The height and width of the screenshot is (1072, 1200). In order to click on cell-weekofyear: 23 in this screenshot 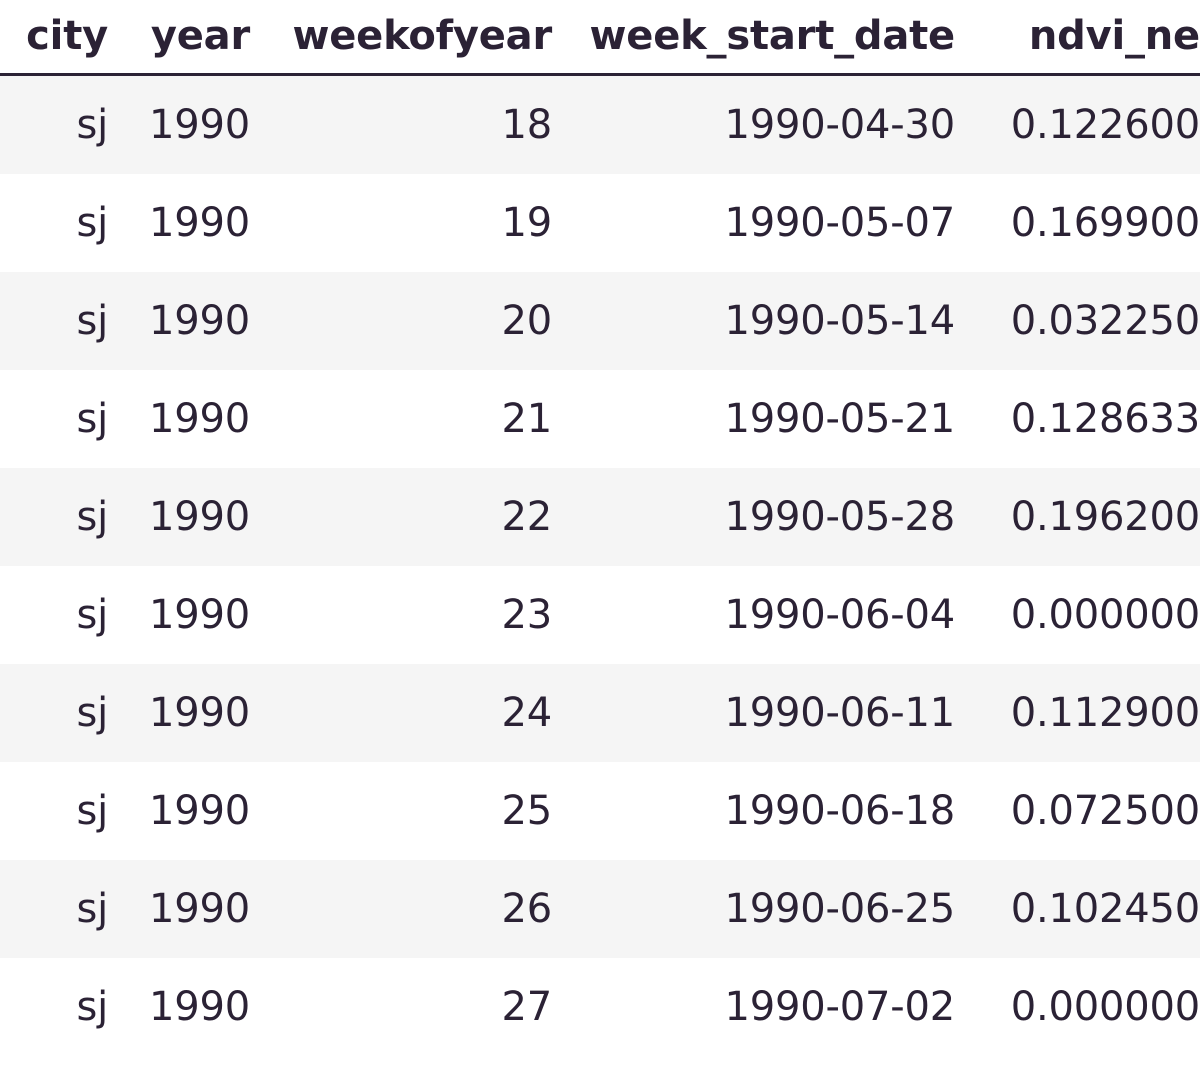, I will do `click(527, 614)`.